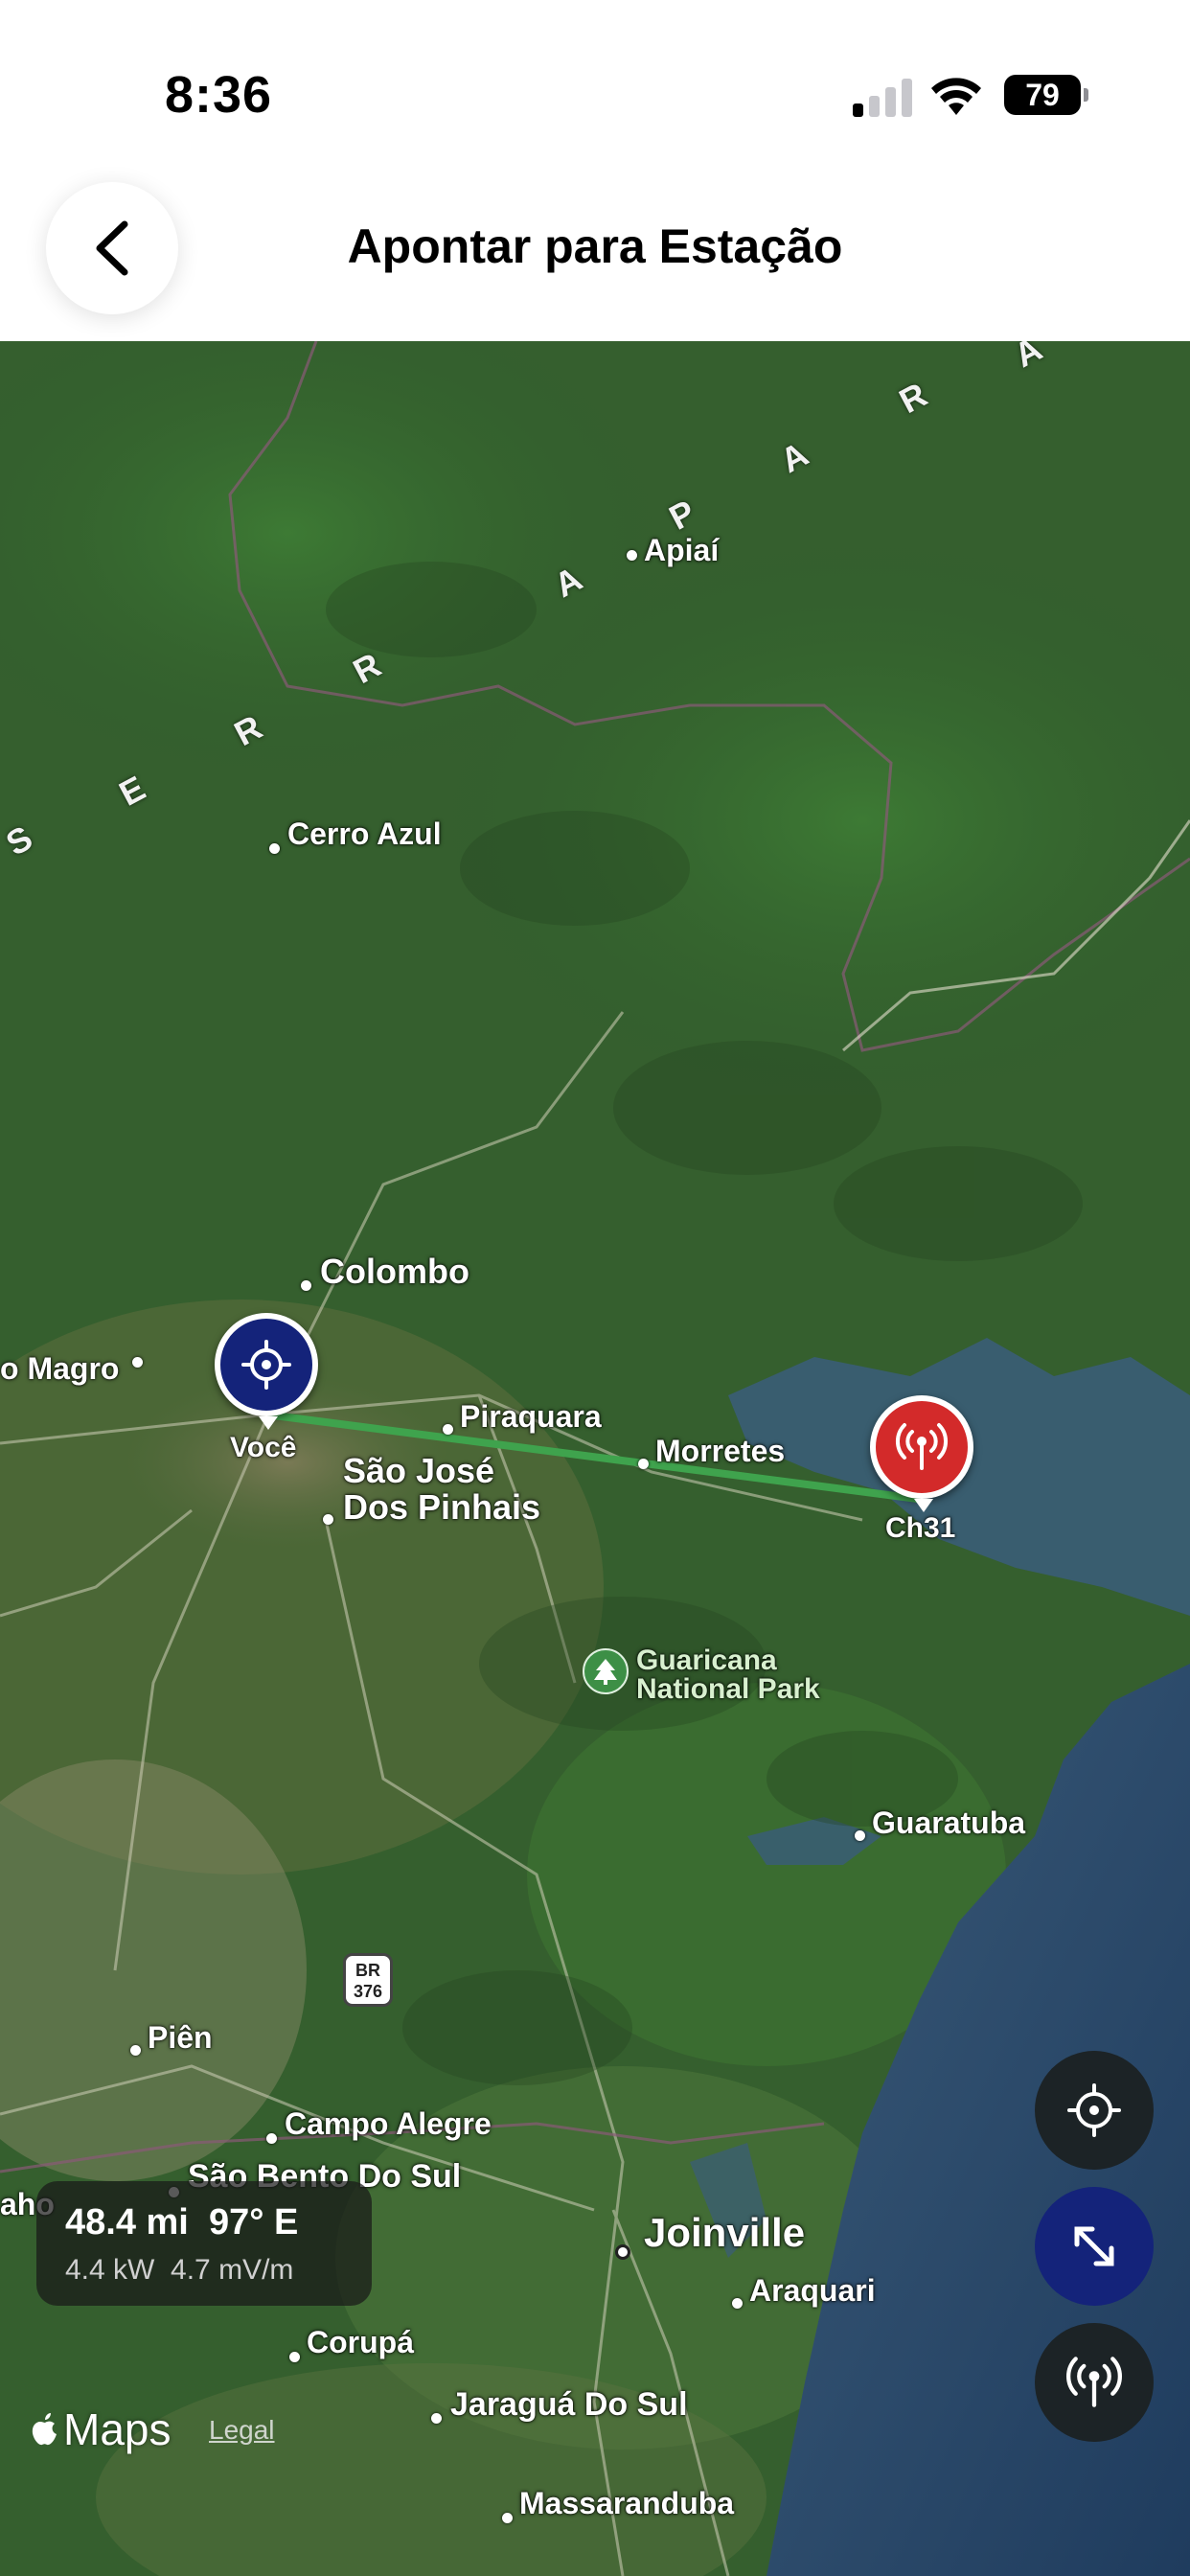 The height and width of the screenshot is (2576, 1190). Describe the element at coordinates (626, 2503) in the screenshot. I see `place-massaranduba: Massaranduba` at that location.